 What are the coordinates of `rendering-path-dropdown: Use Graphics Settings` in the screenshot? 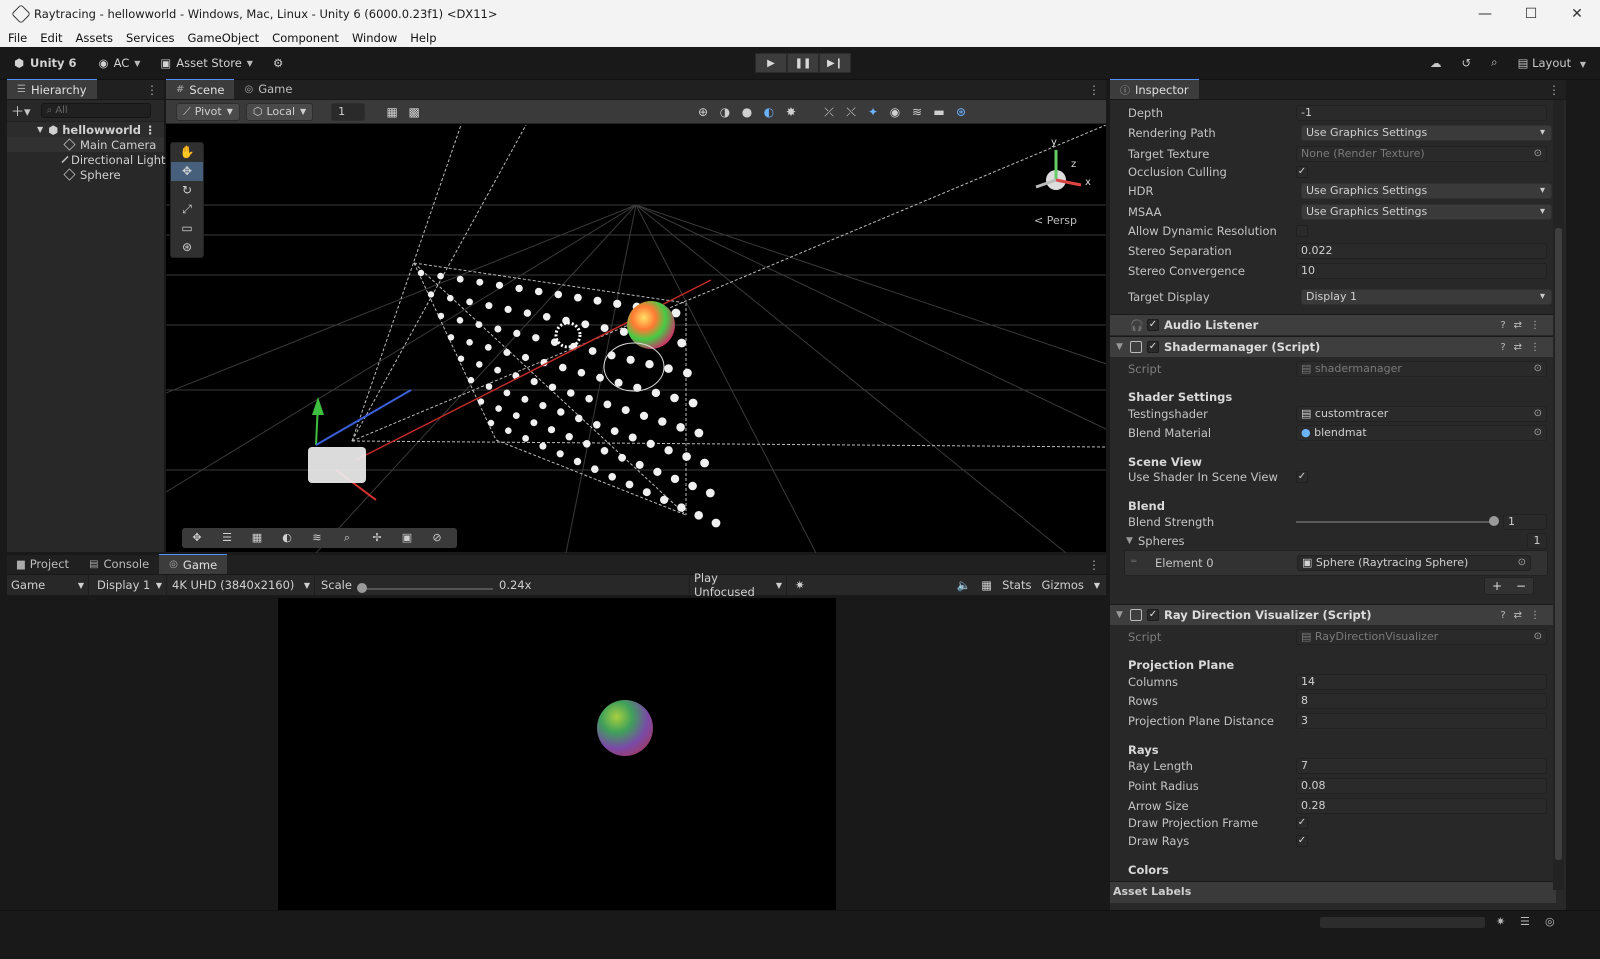 It's located at (1426, 132).